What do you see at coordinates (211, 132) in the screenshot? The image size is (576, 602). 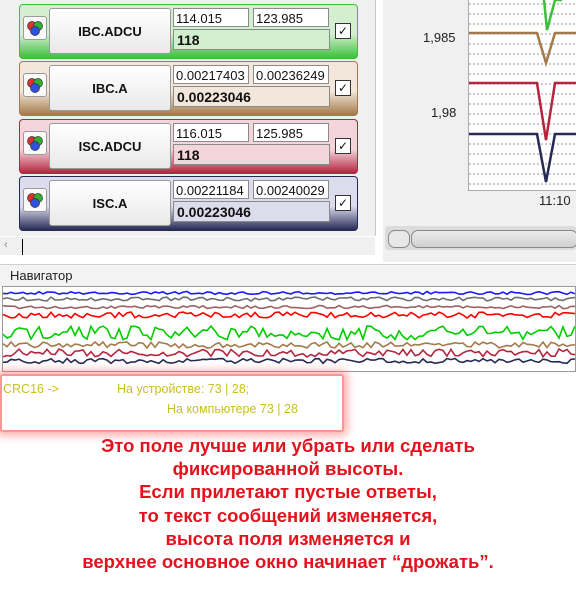 I see `variable-min-field: 116.015` at bounding box center [211, 132].